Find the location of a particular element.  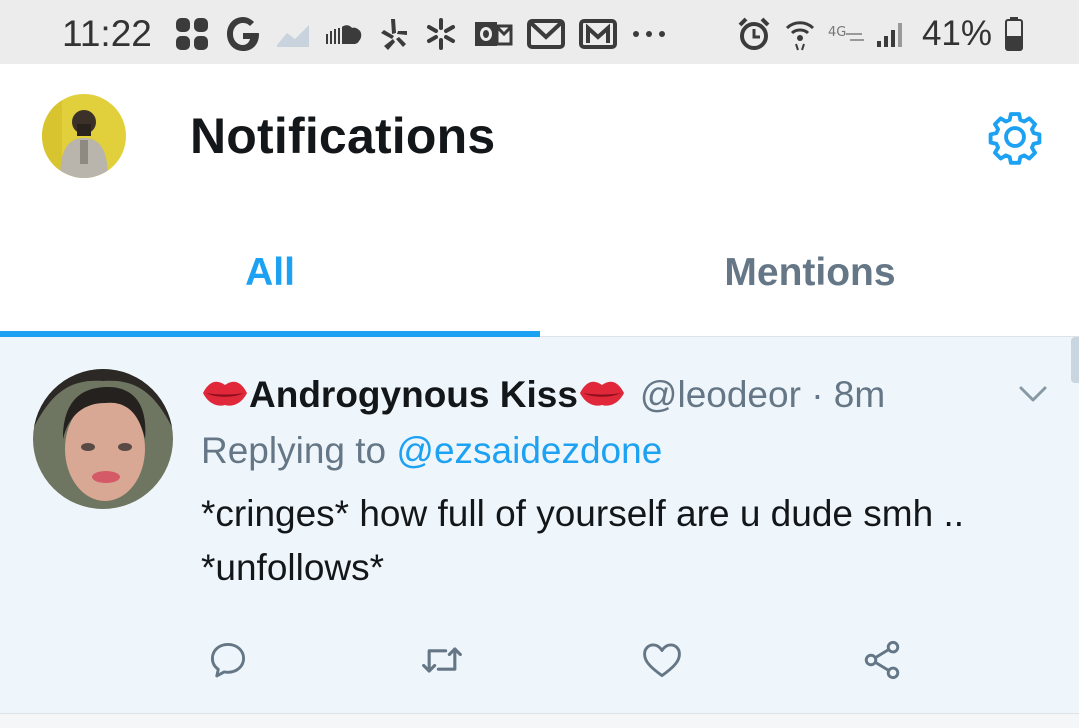

gear-icon is located at coordinates (1015, 137).